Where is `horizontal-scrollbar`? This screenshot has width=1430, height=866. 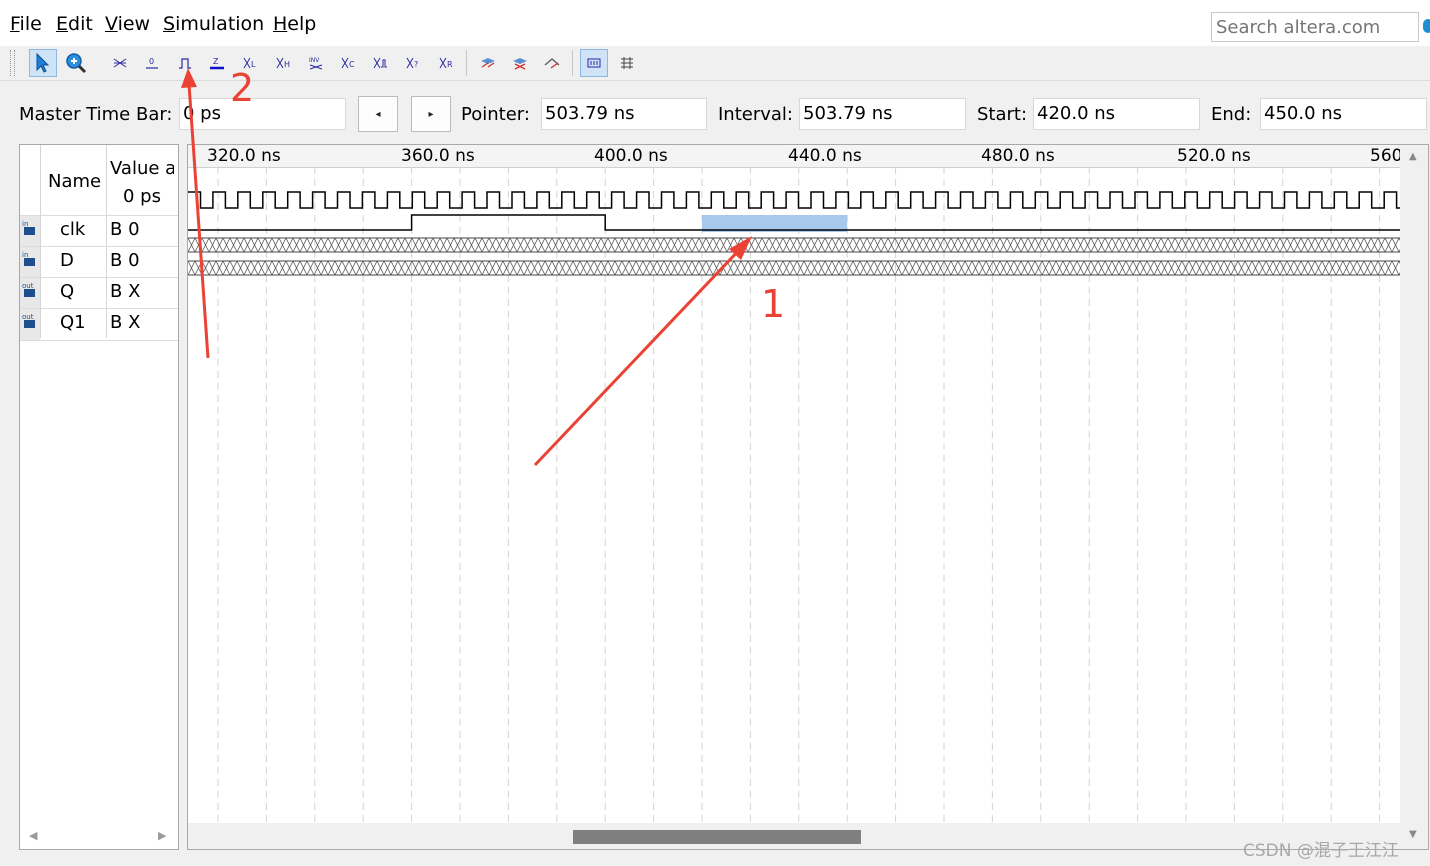 horizontal-scrollbar is located at coordinates (794, 836).